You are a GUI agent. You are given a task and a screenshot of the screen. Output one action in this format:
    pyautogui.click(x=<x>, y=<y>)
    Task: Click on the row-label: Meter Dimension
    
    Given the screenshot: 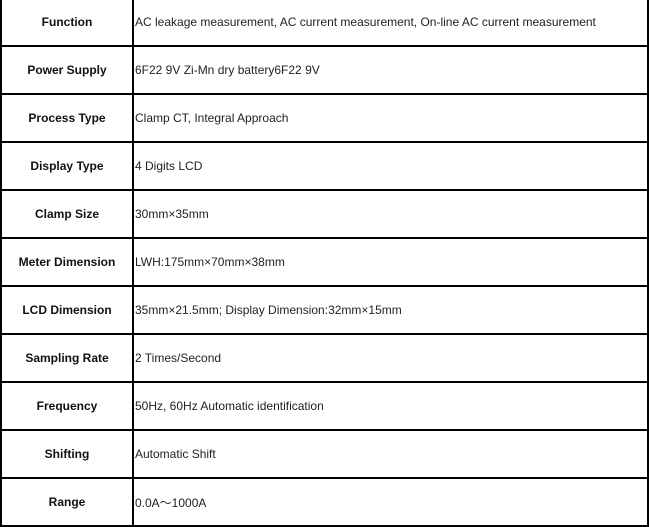 What is the action you would take?
    pyautogui.click(x=68, y=262)
    